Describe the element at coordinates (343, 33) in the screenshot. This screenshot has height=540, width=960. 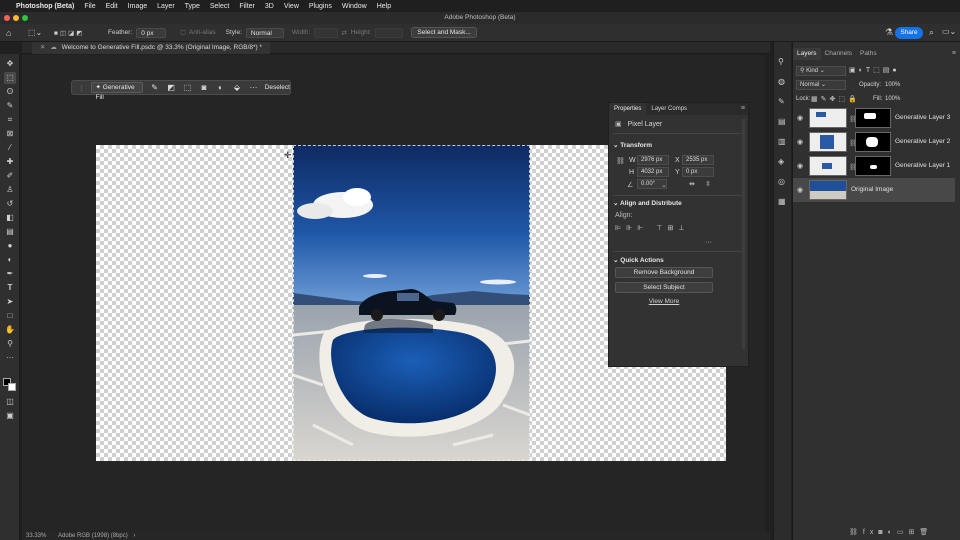
I see `swap-icon: ⇄` at that location.